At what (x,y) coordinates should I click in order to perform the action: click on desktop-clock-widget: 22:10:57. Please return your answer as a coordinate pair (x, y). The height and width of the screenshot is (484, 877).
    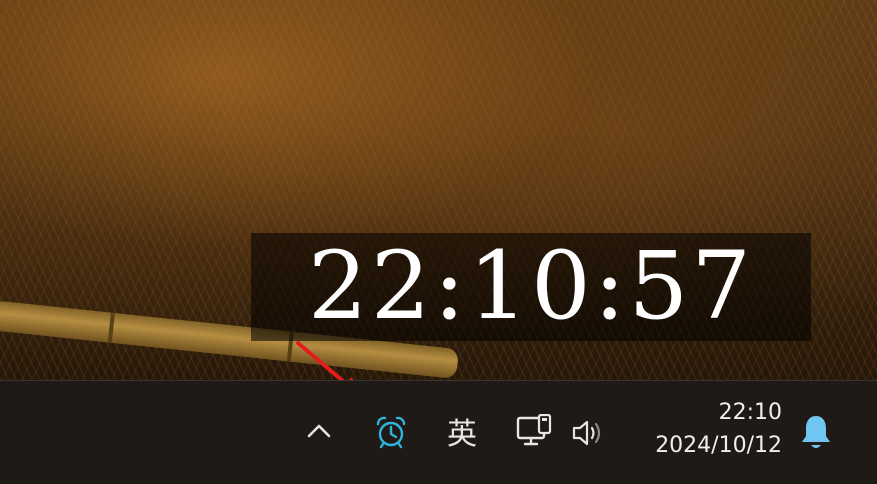
    Looking at the image, I should click on (531, 287).